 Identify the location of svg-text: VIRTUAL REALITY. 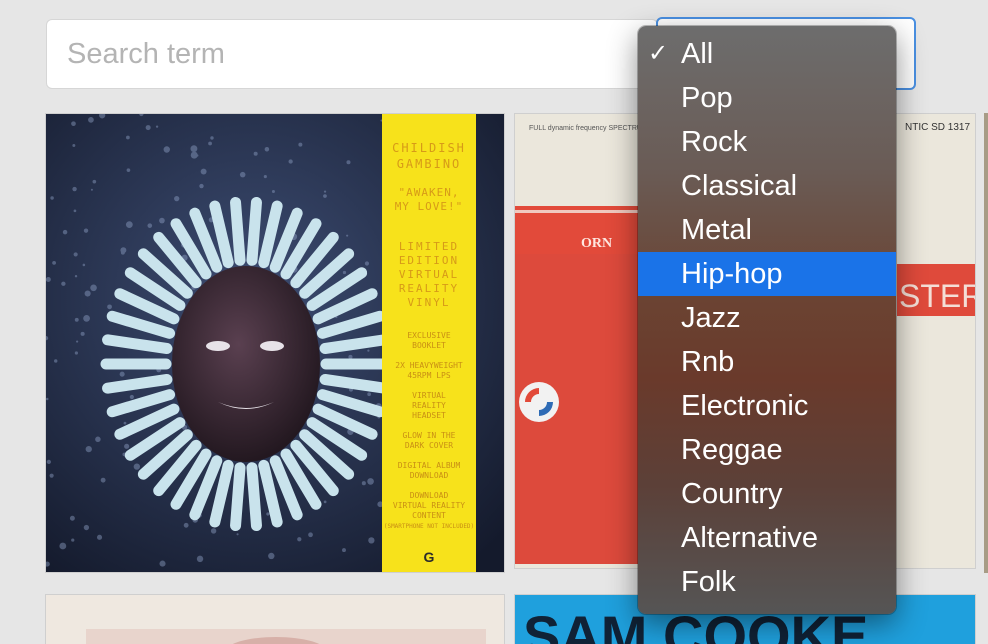
(429, 505).